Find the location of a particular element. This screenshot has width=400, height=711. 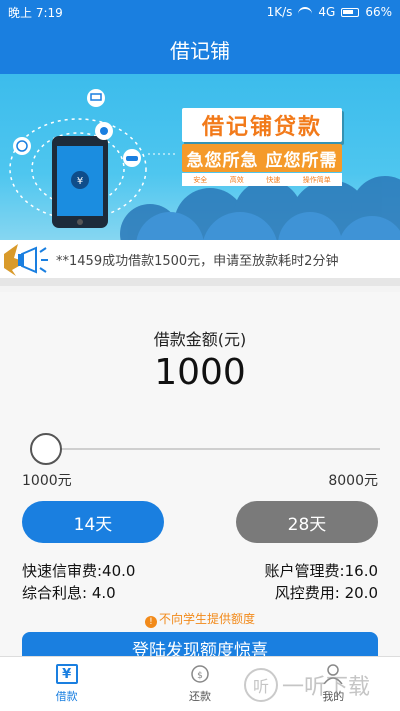

signal-label: 4G is located at coordinates (327, 12).